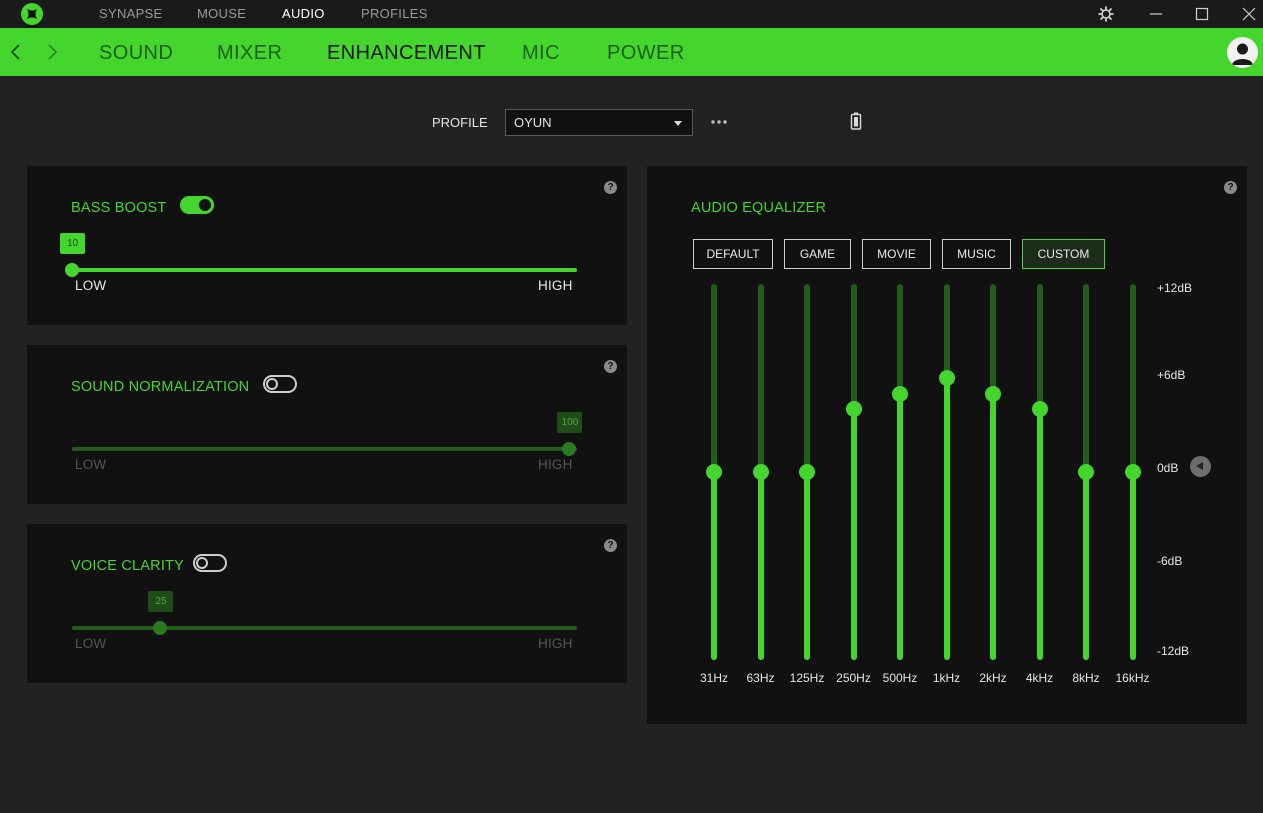 The height and width of the screenshot is (813, 1263). I want to click on sound-normalization-slider, so click(324, 449).